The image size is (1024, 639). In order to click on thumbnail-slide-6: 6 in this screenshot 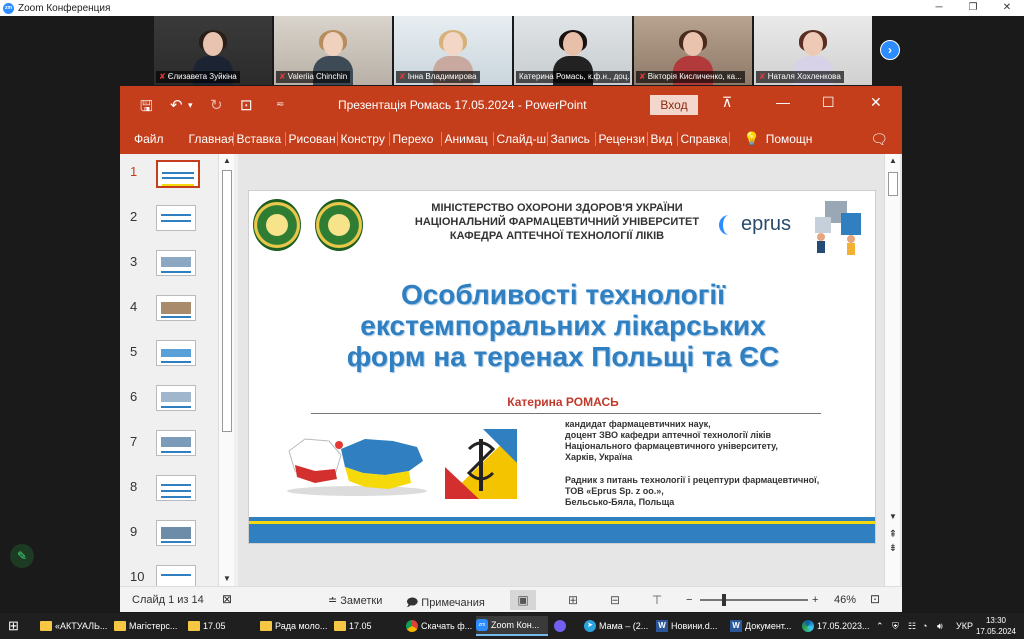, I will do `click(170, 400)`.